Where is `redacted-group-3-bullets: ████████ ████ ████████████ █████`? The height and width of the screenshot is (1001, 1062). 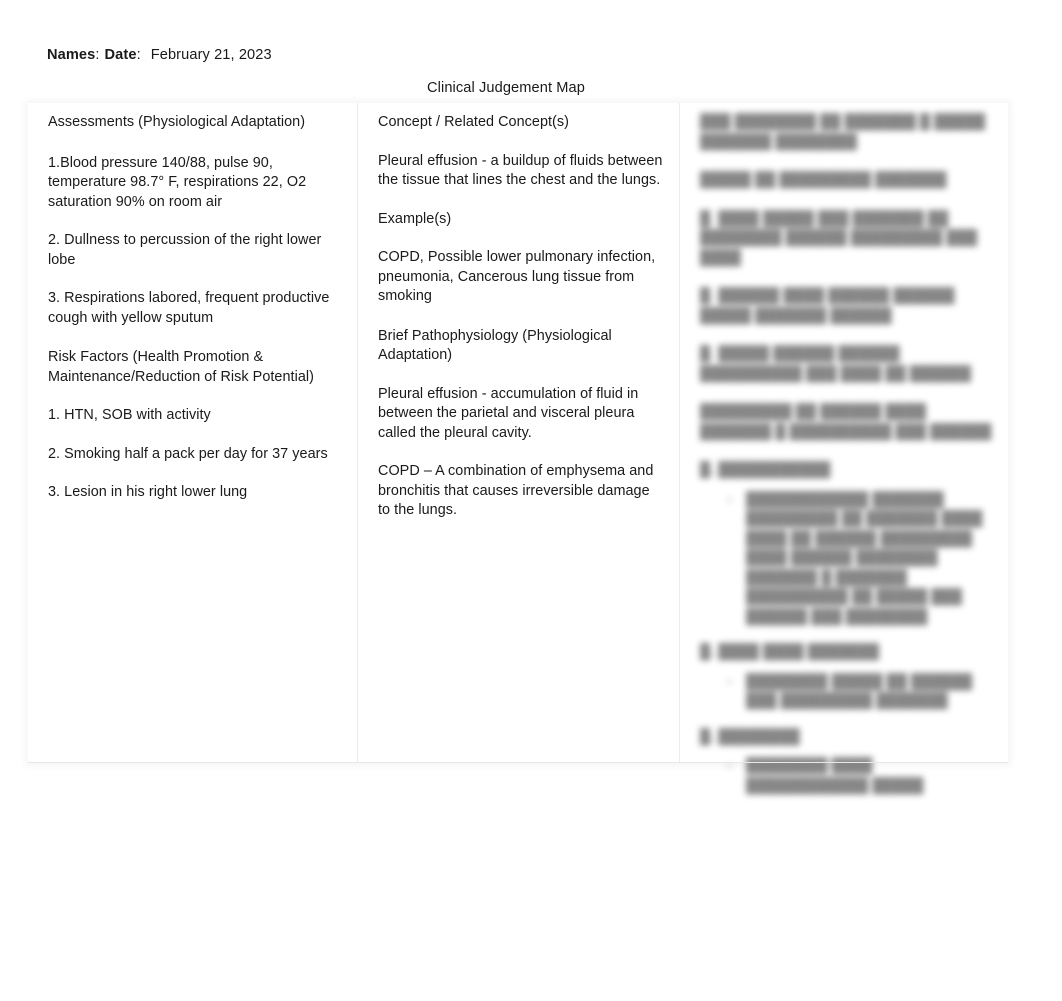 redacted-group-3-bullets: ████████ ████ ████████████ █████ is located at coordinates (847, 776).